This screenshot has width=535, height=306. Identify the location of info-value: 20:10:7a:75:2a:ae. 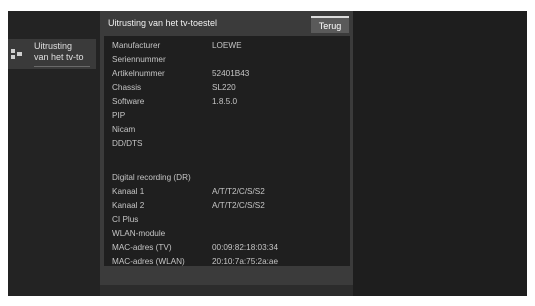
(245, 261).